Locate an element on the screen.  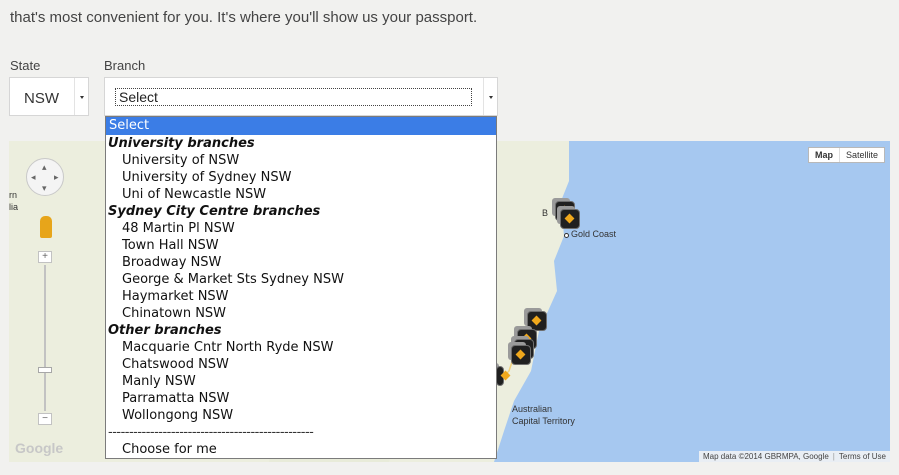
gold-coast-dot is located at coordinates (566, 235).